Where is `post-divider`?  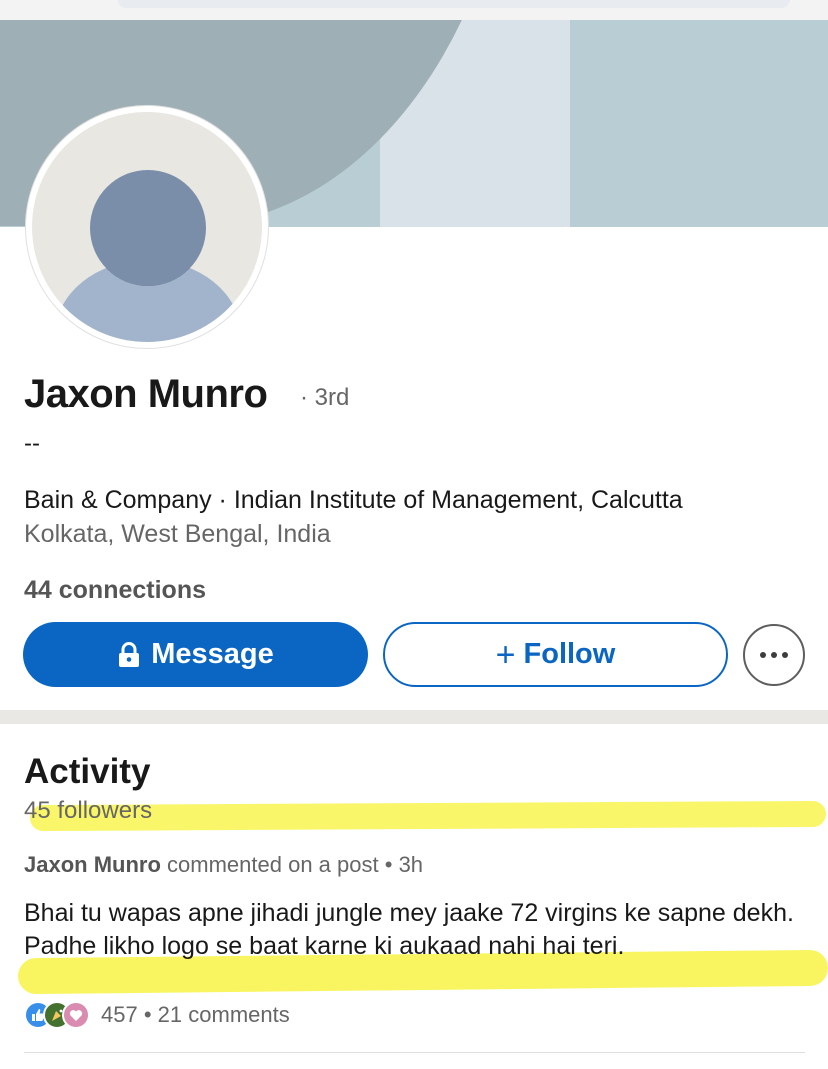
post-divider is located at coordinates (414, 1052).